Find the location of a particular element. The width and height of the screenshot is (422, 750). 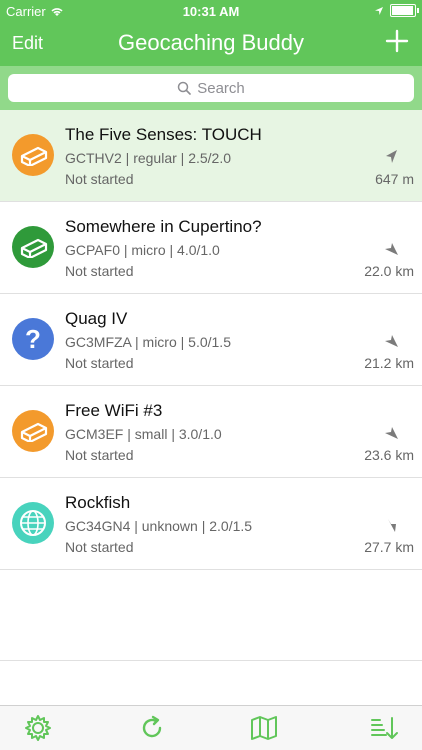

search-bar: Search is located at coordinates (211, 88).